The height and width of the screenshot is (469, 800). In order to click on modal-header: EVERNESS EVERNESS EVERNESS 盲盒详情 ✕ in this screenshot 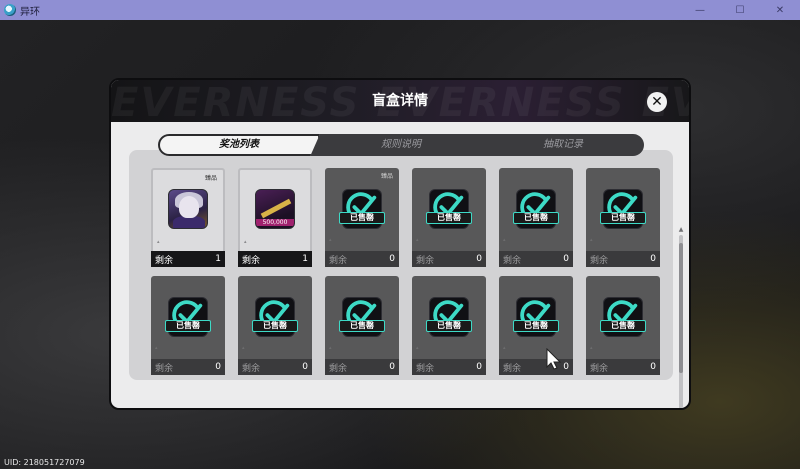, I will do `click(400, 101)`.